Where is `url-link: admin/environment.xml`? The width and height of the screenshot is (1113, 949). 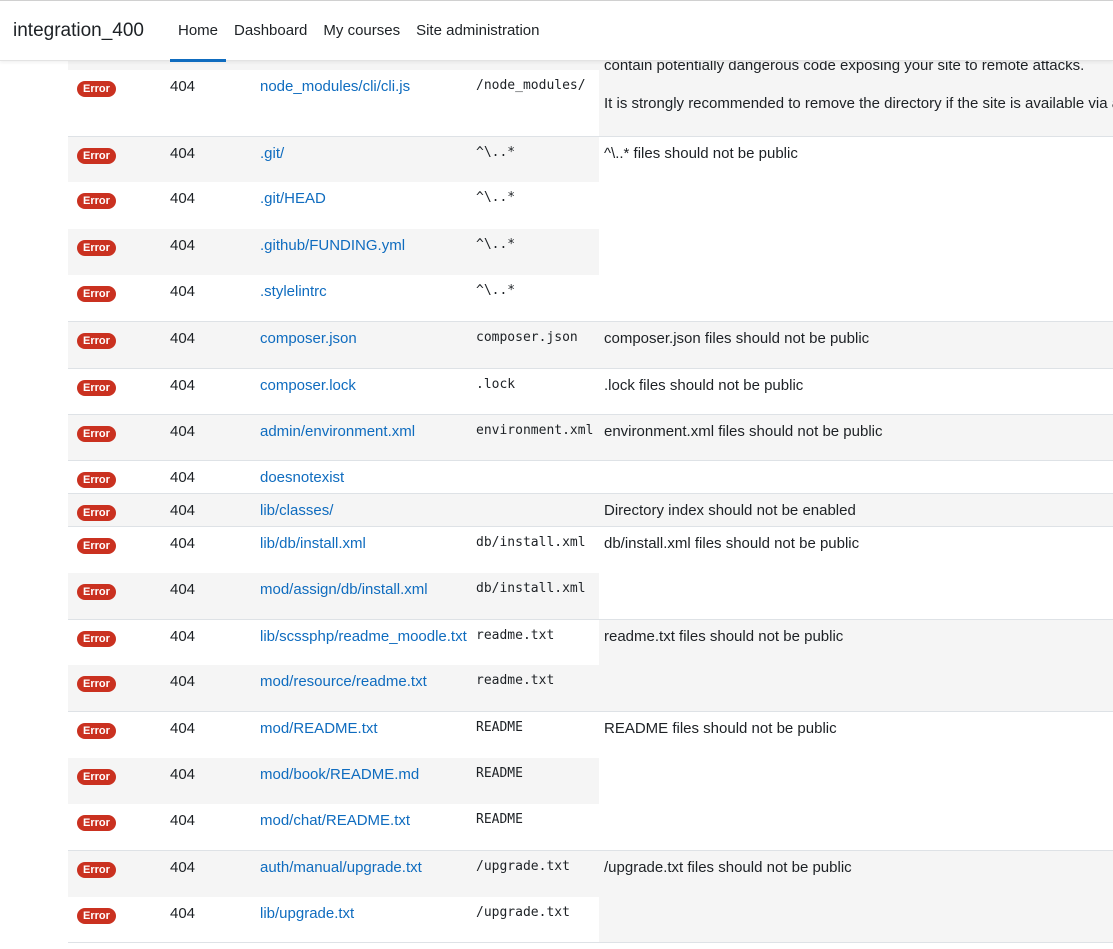
url-link: admin/environment.xml is located at coordinates (337, 428).